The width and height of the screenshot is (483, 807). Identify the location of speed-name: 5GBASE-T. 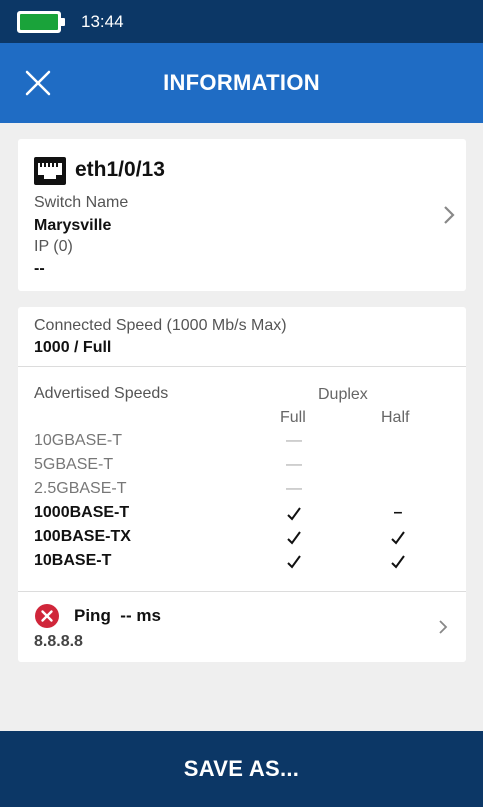
(74, 464).